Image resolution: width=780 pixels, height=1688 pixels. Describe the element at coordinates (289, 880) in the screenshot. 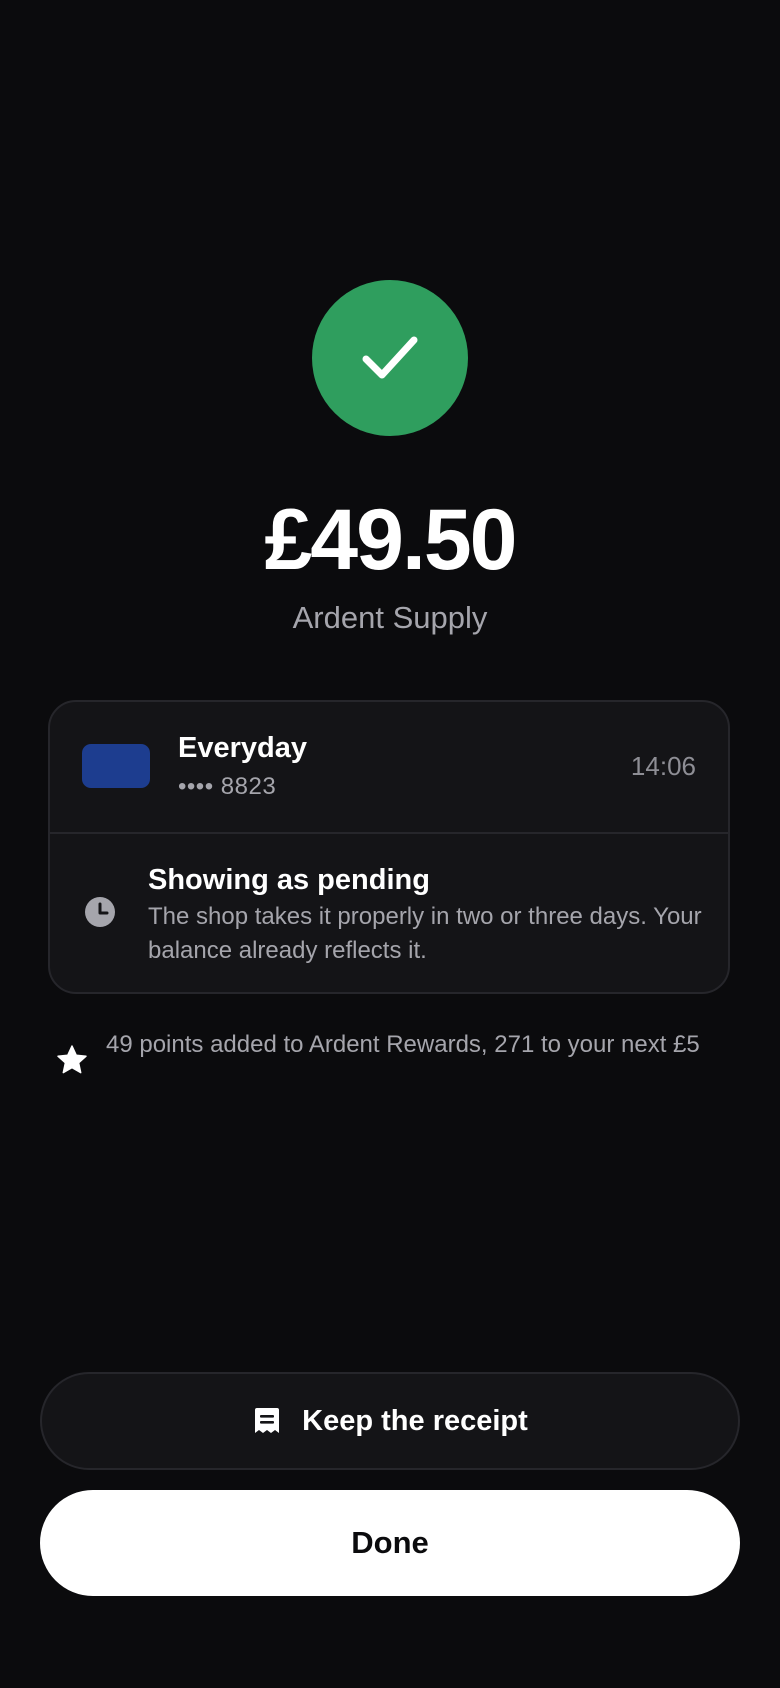

I see `pending-title: Showing as pending` at that location.